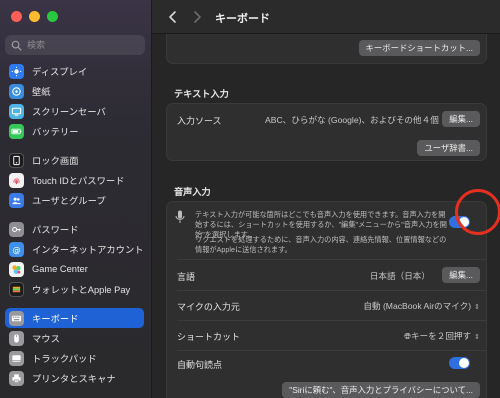 The image size is (500, 398). I want to click on microphone-icon, so click(180, 216).